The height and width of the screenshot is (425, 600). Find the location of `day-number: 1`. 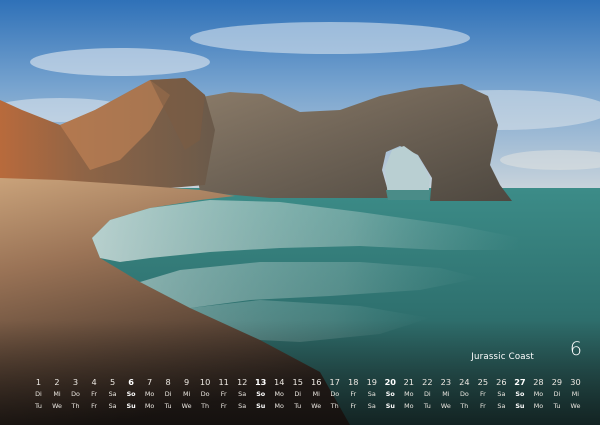

day-number: 1 is located at coordinates (38, 382).